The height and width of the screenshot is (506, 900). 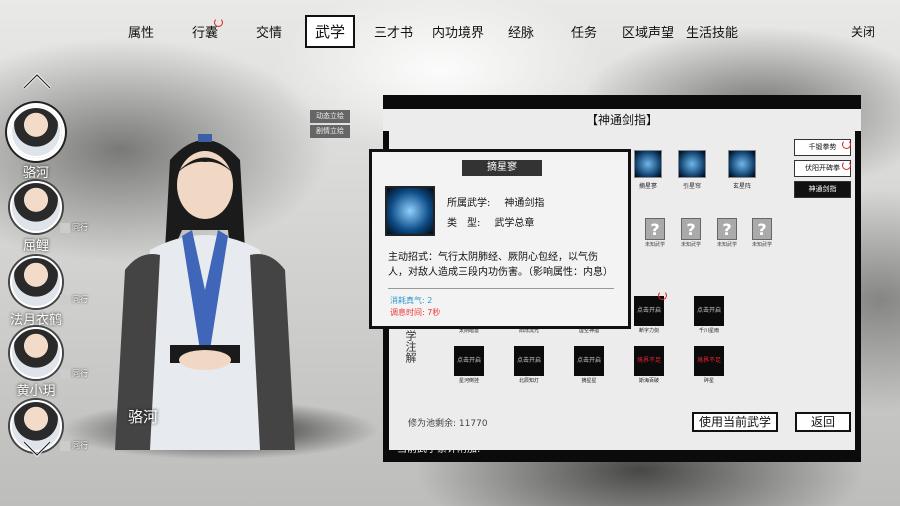 What do you see at coordinates (491, 223) in the screenshot?
I see `tooltip-type-row: 类 型: 武学总章` at bounding box center [491, 223].